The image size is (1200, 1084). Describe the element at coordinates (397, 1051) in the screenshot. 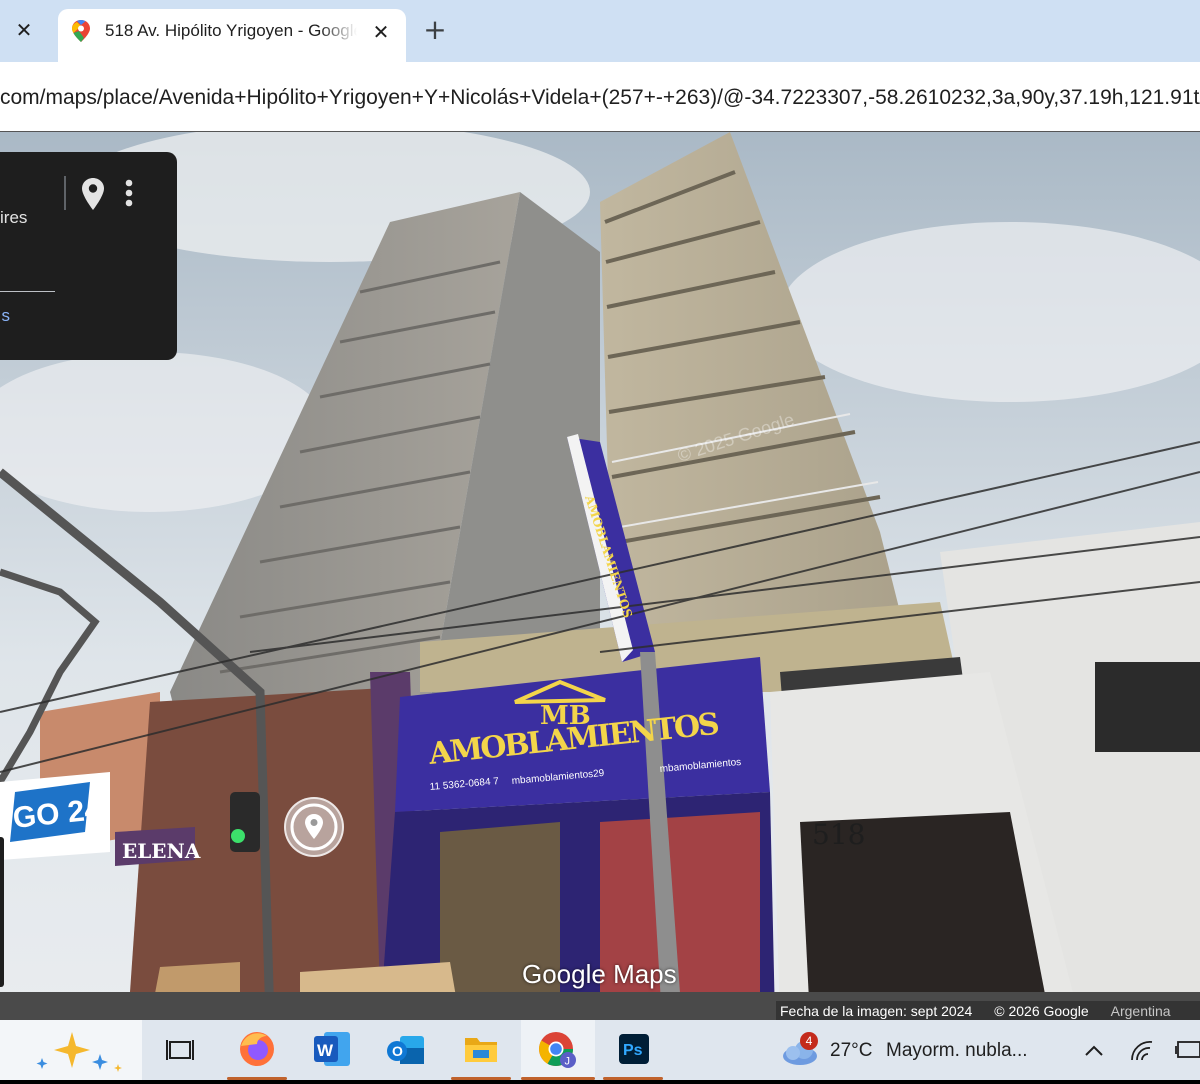

I see `svg-text: O` at that location.